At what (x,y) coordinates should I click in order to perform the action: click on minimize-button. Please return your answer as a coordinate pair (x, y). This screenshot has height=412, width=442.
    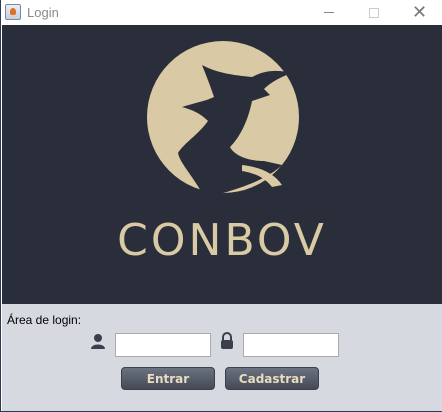
    Looking at the image, I should click on (328, 12).